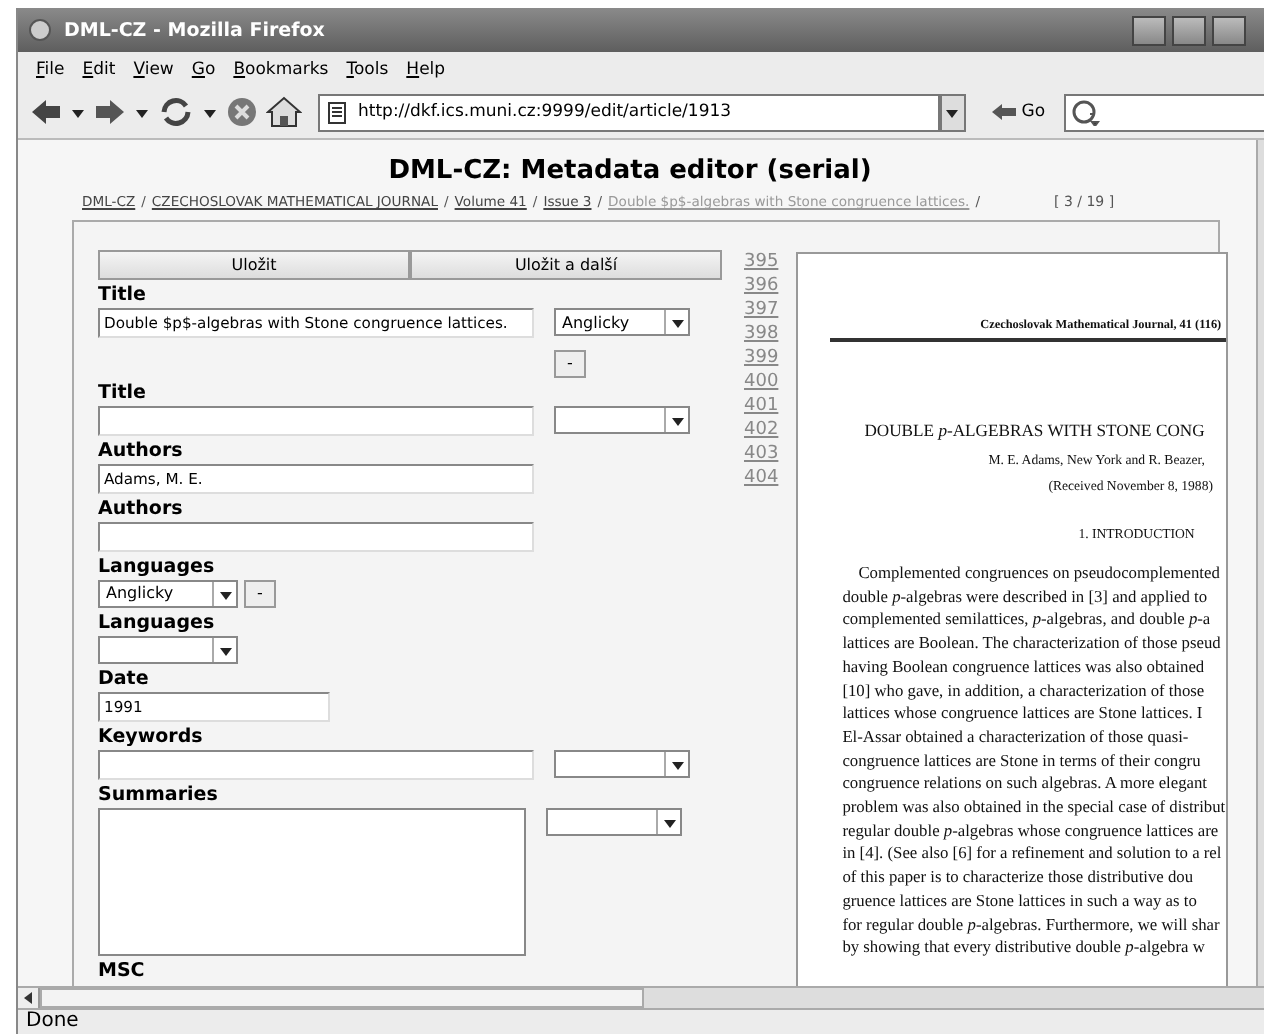 The height and width of the screenshot is (1034, 1264). What do you see at coordinates (1034, 808) in the screenshot?
I see `text-line: problem was also obtained in the special case of distribut` at bounding box center [1034, 808].